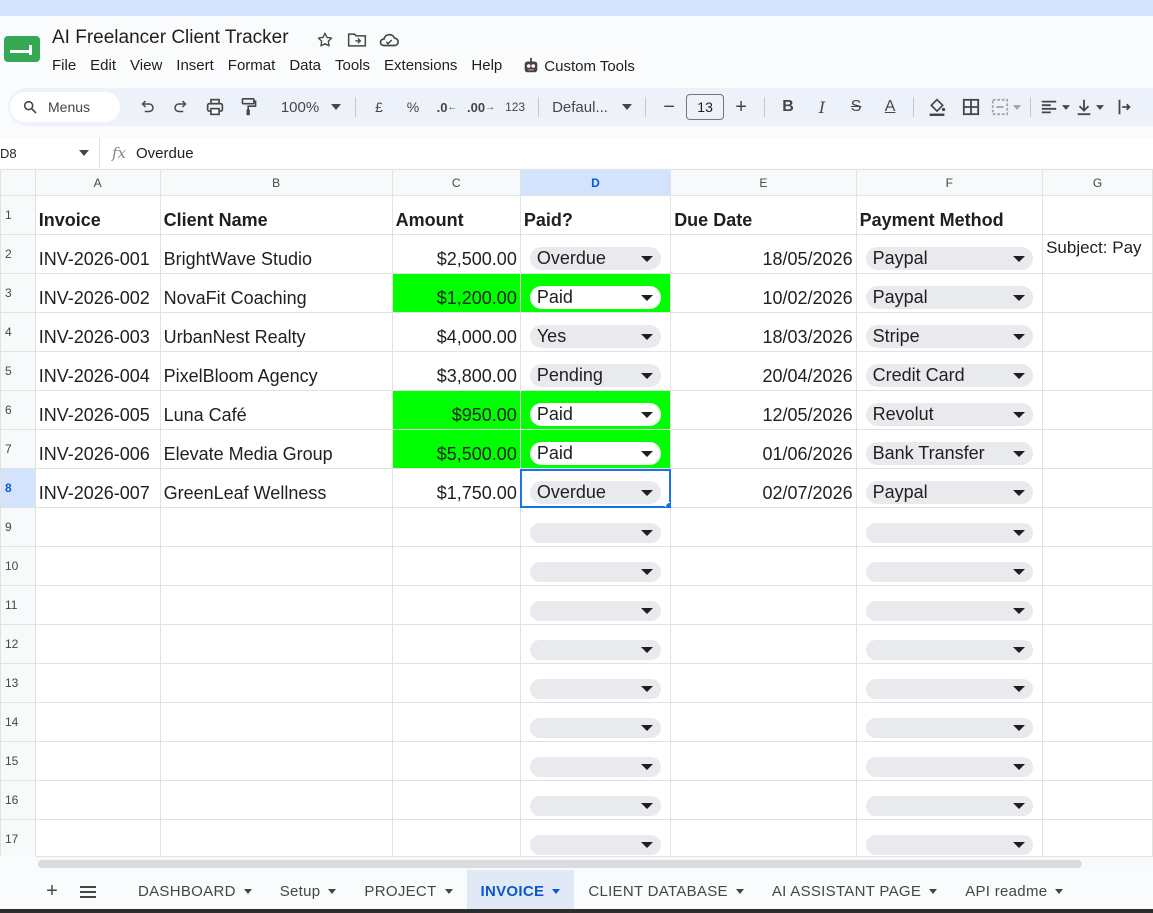  Describe the element at coordinates (667, 504) in the screenshot. I see `fill-handle` at that location.